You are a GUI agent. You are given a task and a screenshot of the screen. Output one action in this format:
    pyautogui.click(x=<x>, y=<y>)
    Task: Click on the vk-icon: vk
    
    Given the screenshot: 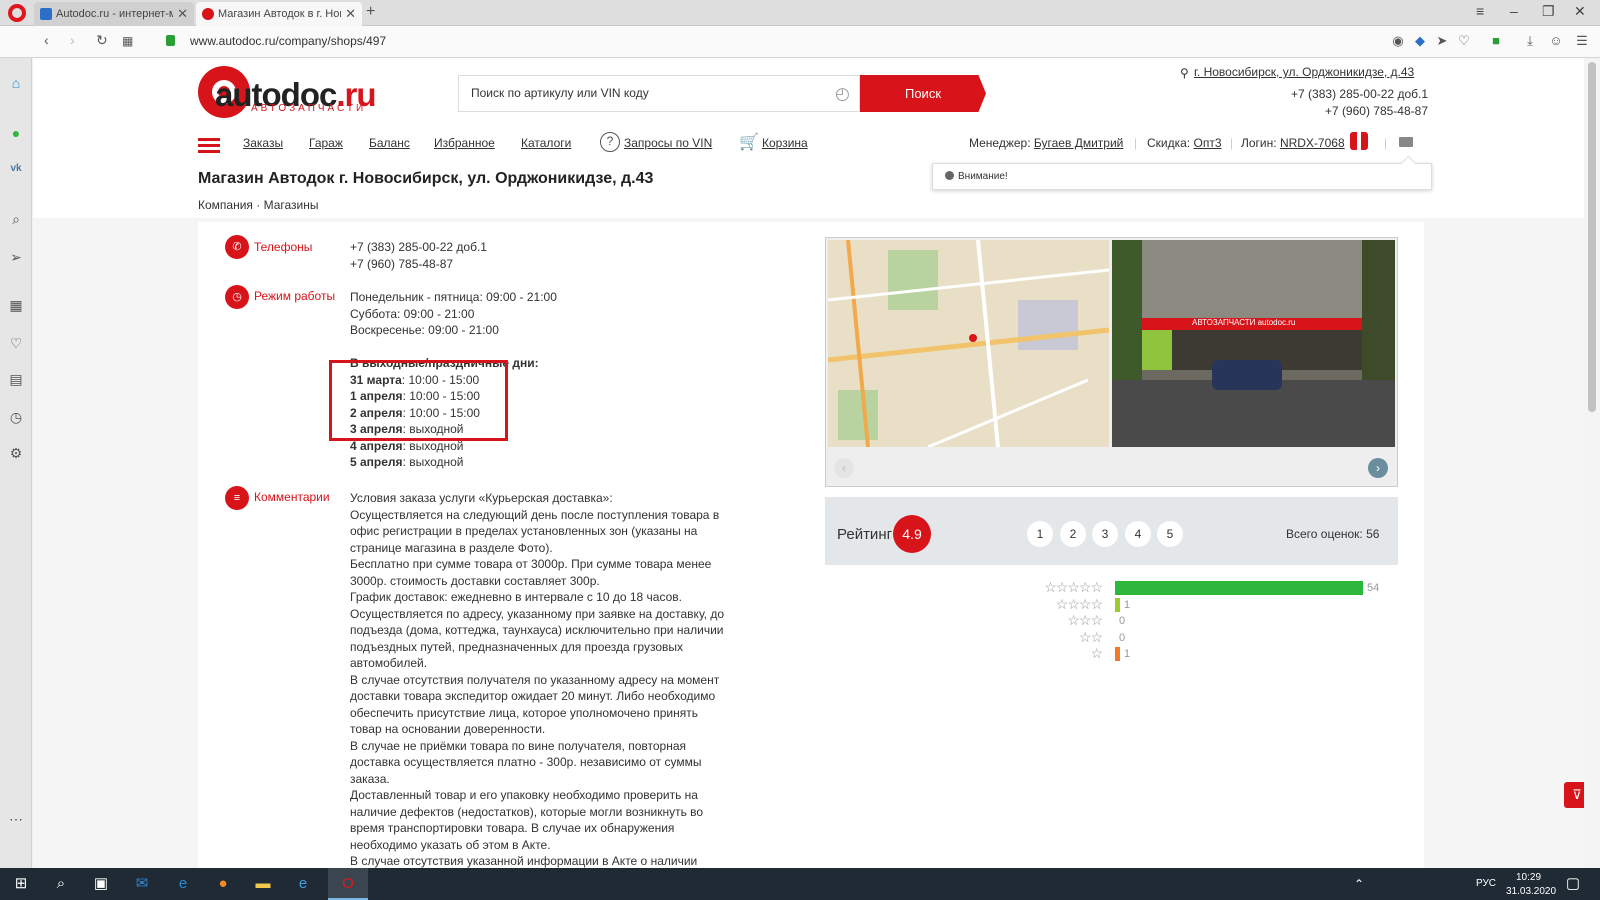 What is the action you would take?
    pyautogui.click(x=16, y=169)
    